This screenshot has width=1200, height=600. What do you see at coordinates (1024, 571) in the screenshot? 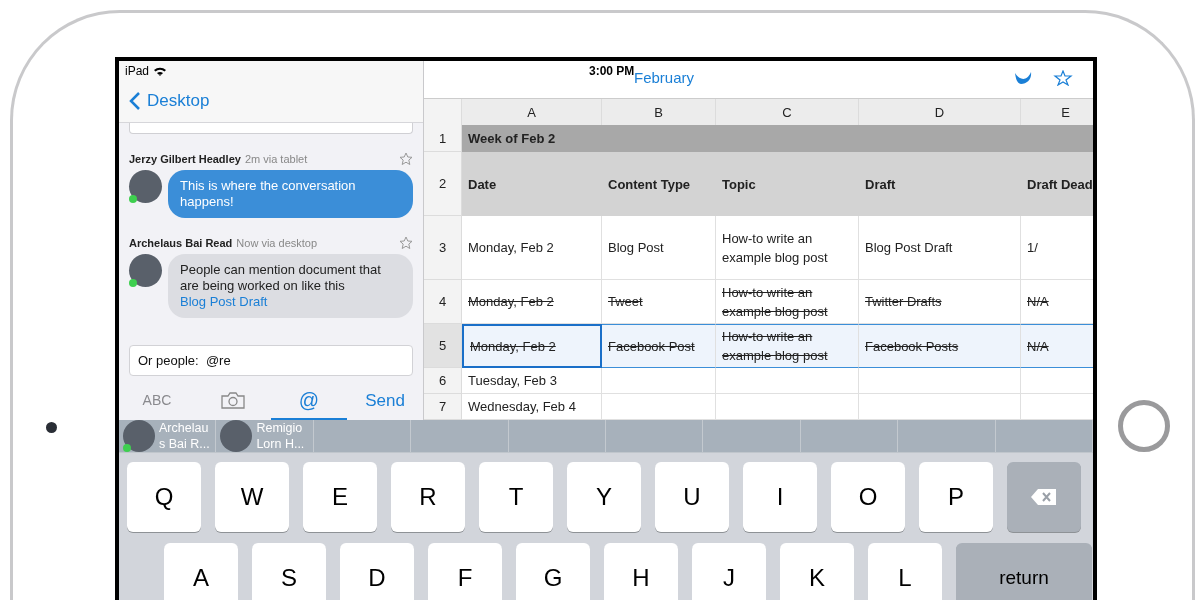
I see `return-key: return` at bounding box center [1024, 571].